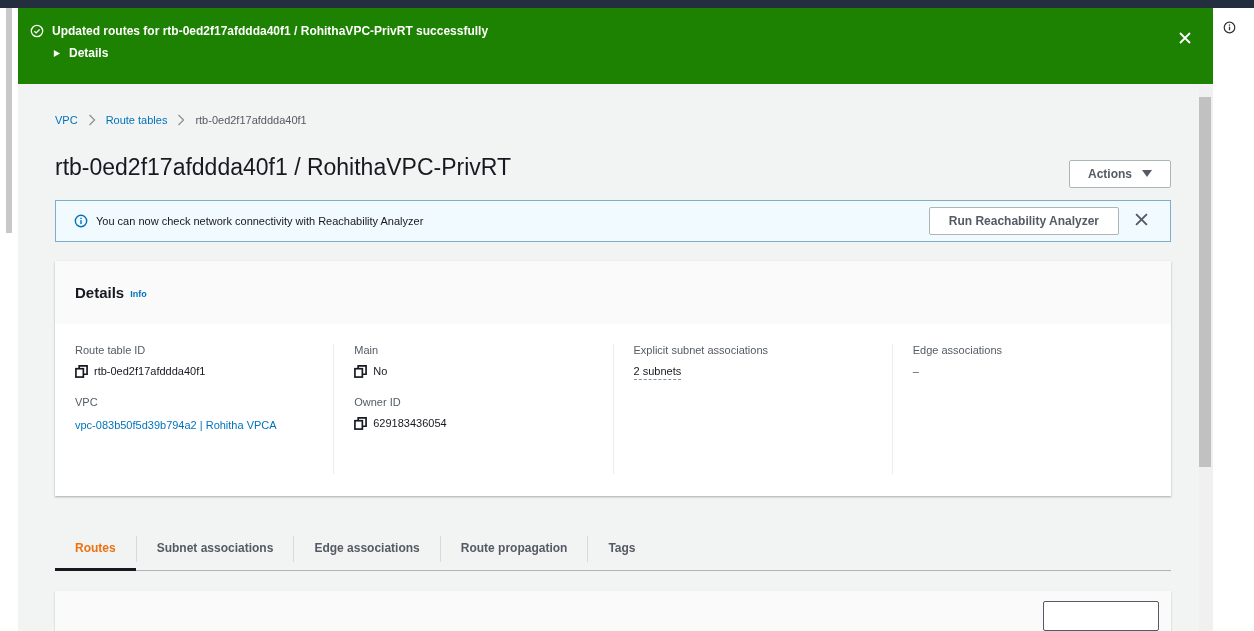  I want to click on tab: Edge associations, so click(367, 549).